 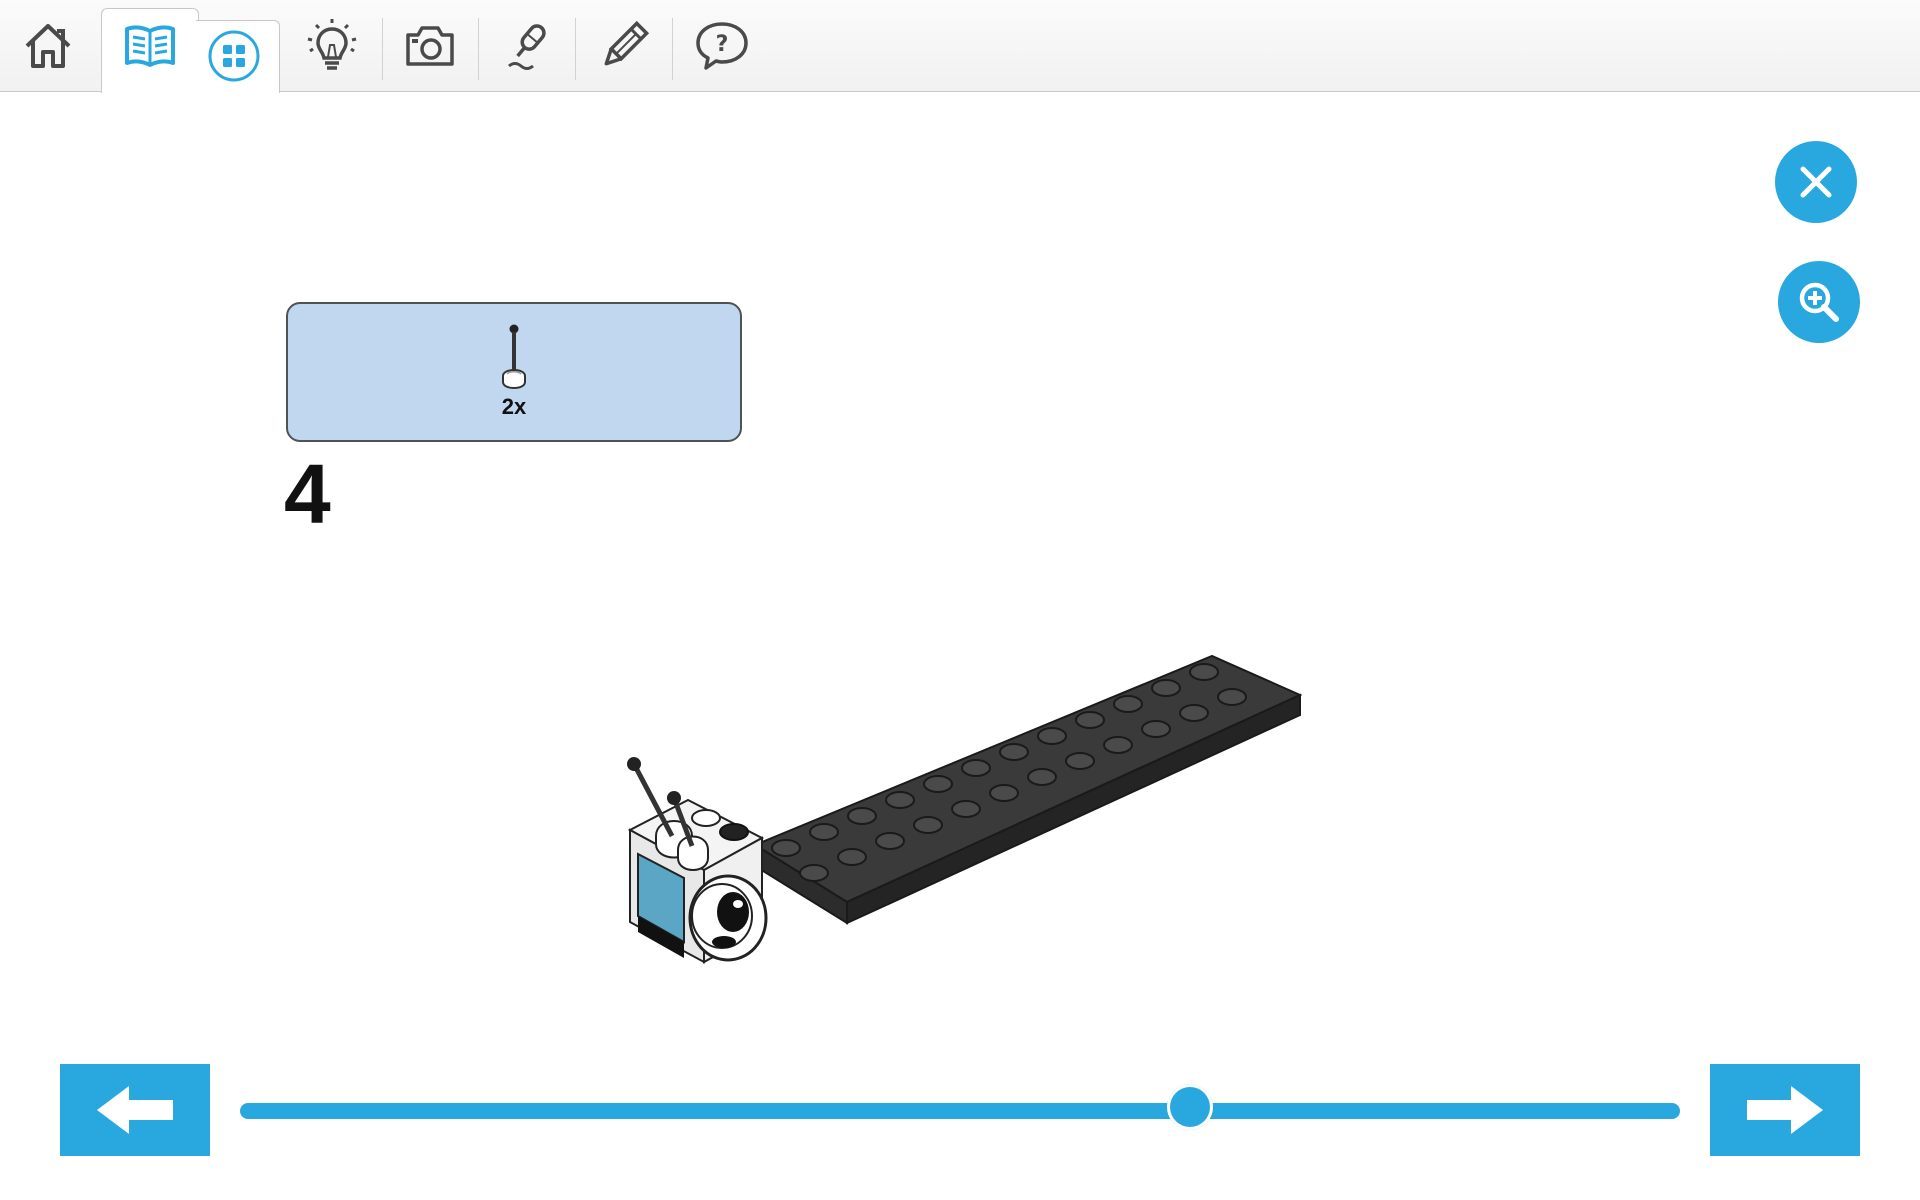 I want to click on close-icon, so click(x=1816, y=182).